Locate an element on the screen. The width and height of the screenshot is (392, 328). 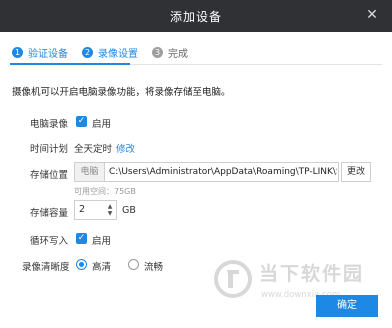
step-label: 完成 is located at coordinates (178, 54).